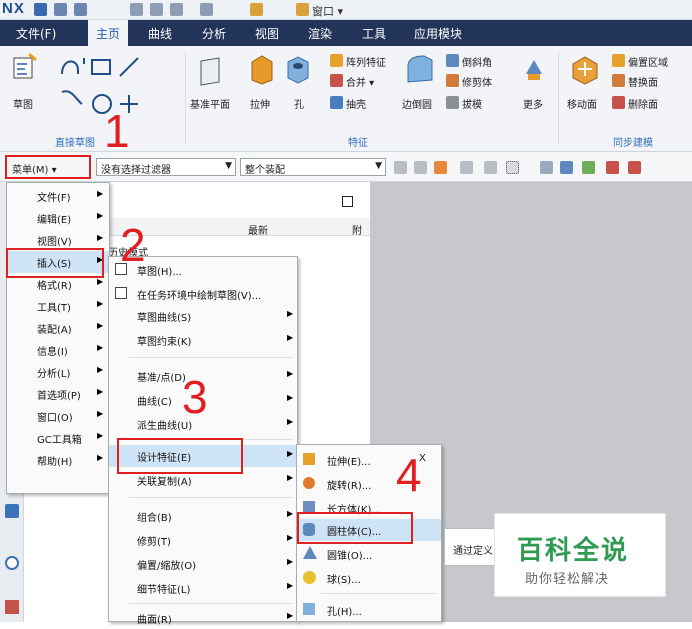 The width and height of the screenshot is (692, 629). What do you see at coordinates (80, 9) in the screenshot?
I see `redo-icon` at bounding box center [80, 9].